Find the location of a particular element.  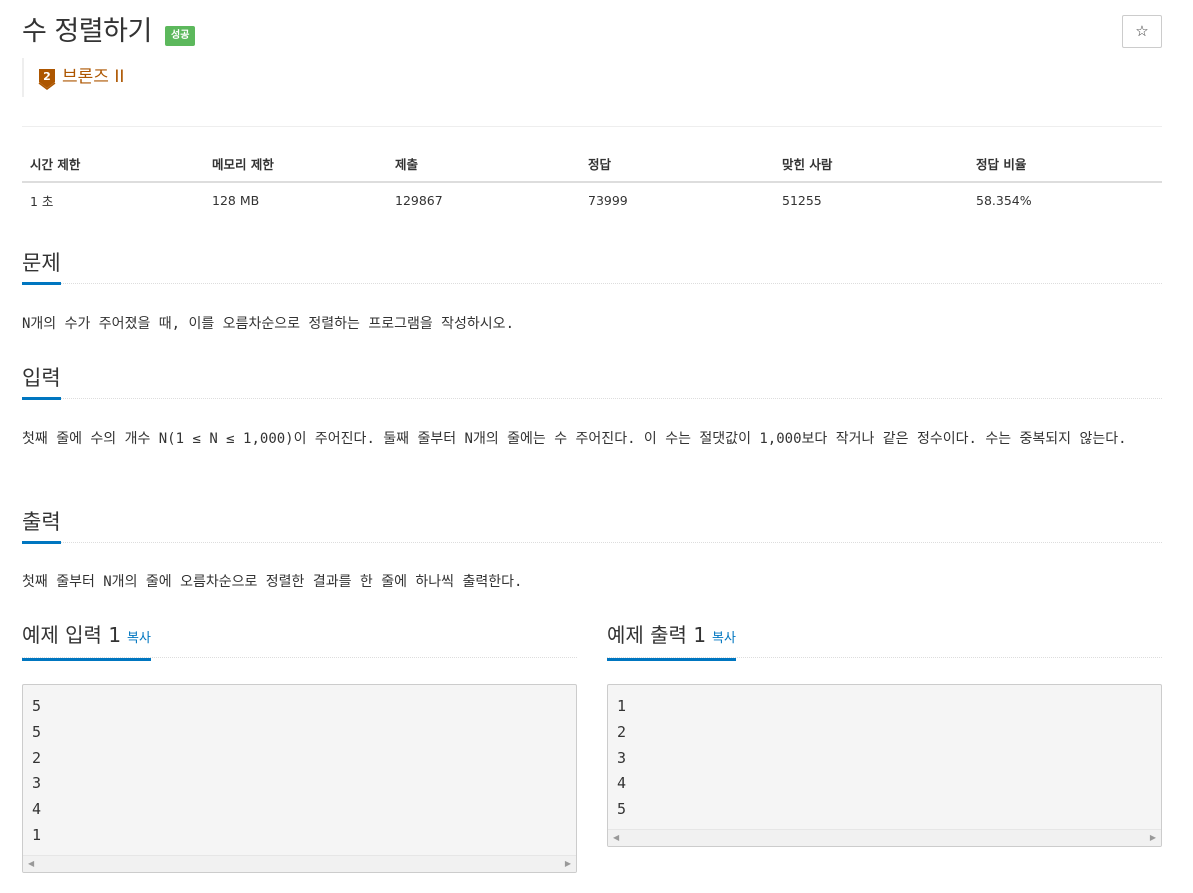

header-memory-limit: 메모리 제한 is located at coordinates (295, 164).